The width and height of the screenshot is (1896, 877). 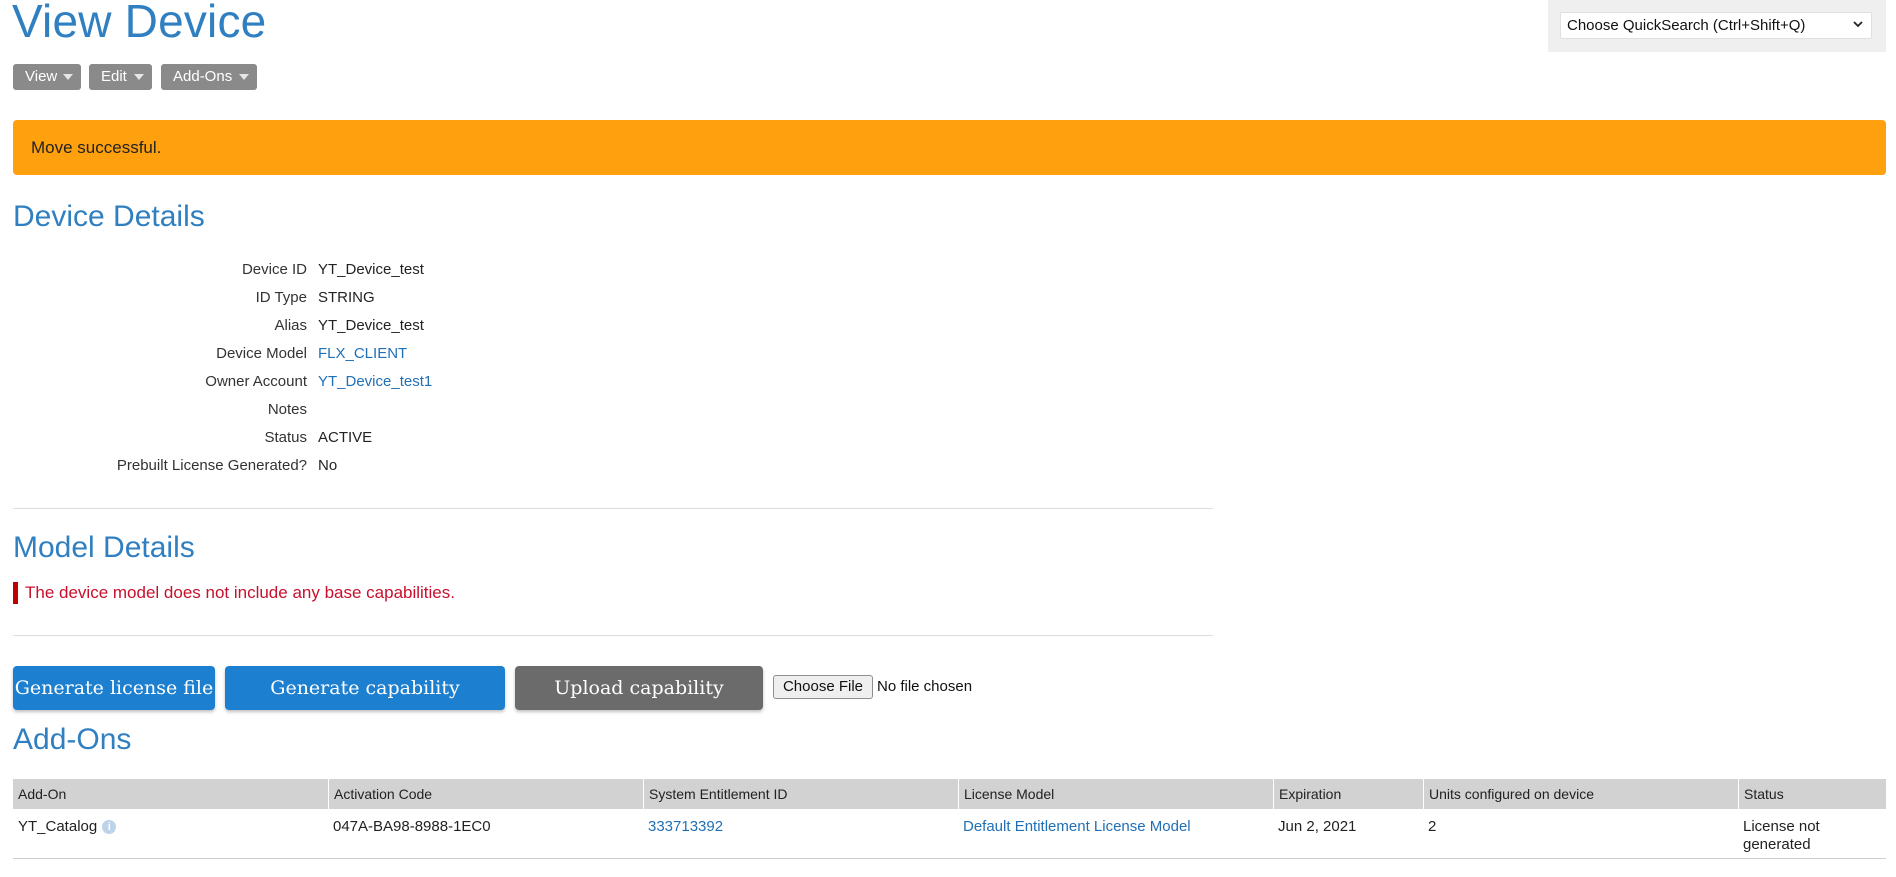 I want to click on detail-row-notes: Notes, so click(x=350, y=410).